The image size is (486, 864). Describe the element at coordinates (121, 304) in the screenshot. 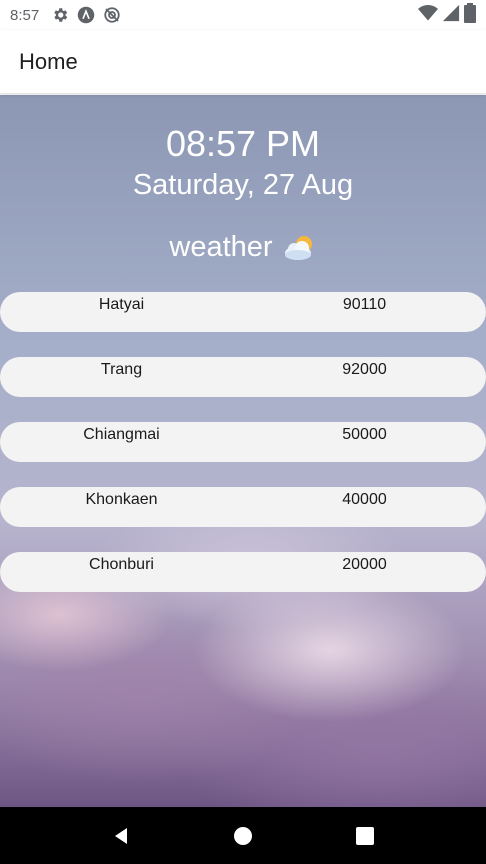

I see `city-name: Hatyai` at that location.